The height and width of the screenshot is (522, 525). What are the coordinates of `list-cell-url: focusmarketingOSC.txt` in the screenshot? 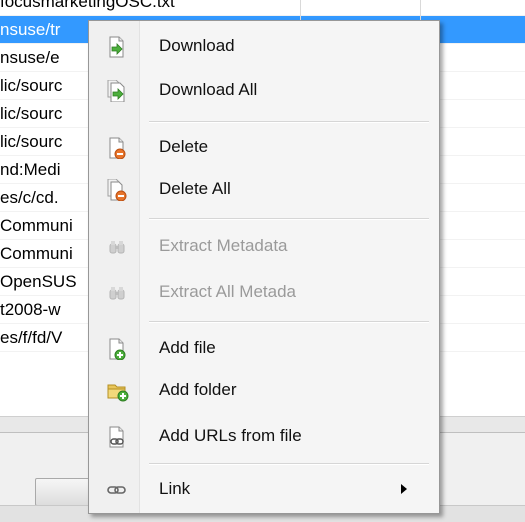 It's located at (87, 5).